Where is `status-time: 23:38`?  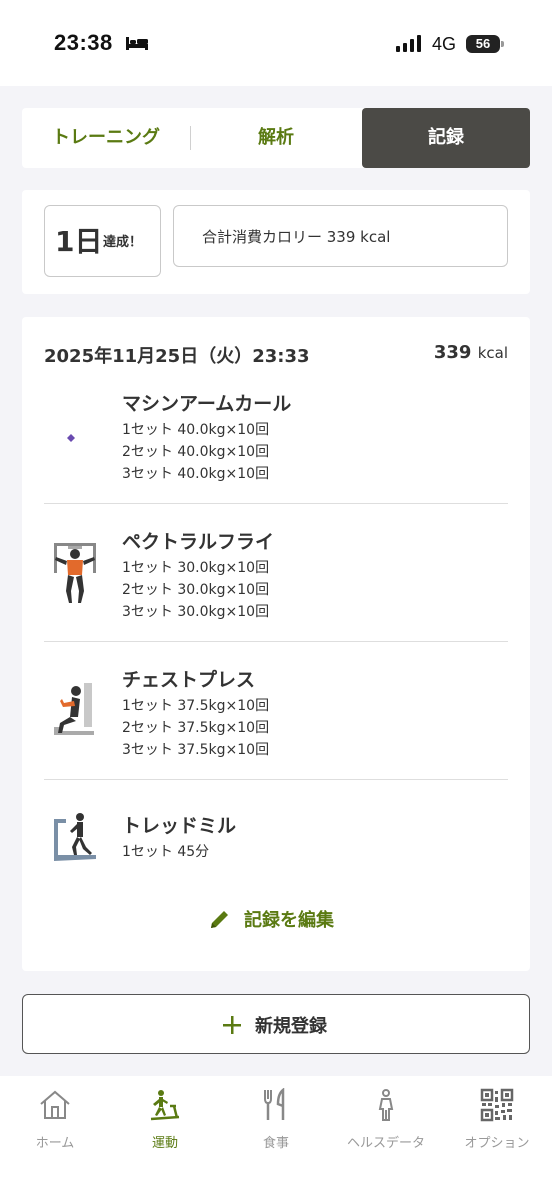
status-time: 23:38 is located at coordinates (83, 42).